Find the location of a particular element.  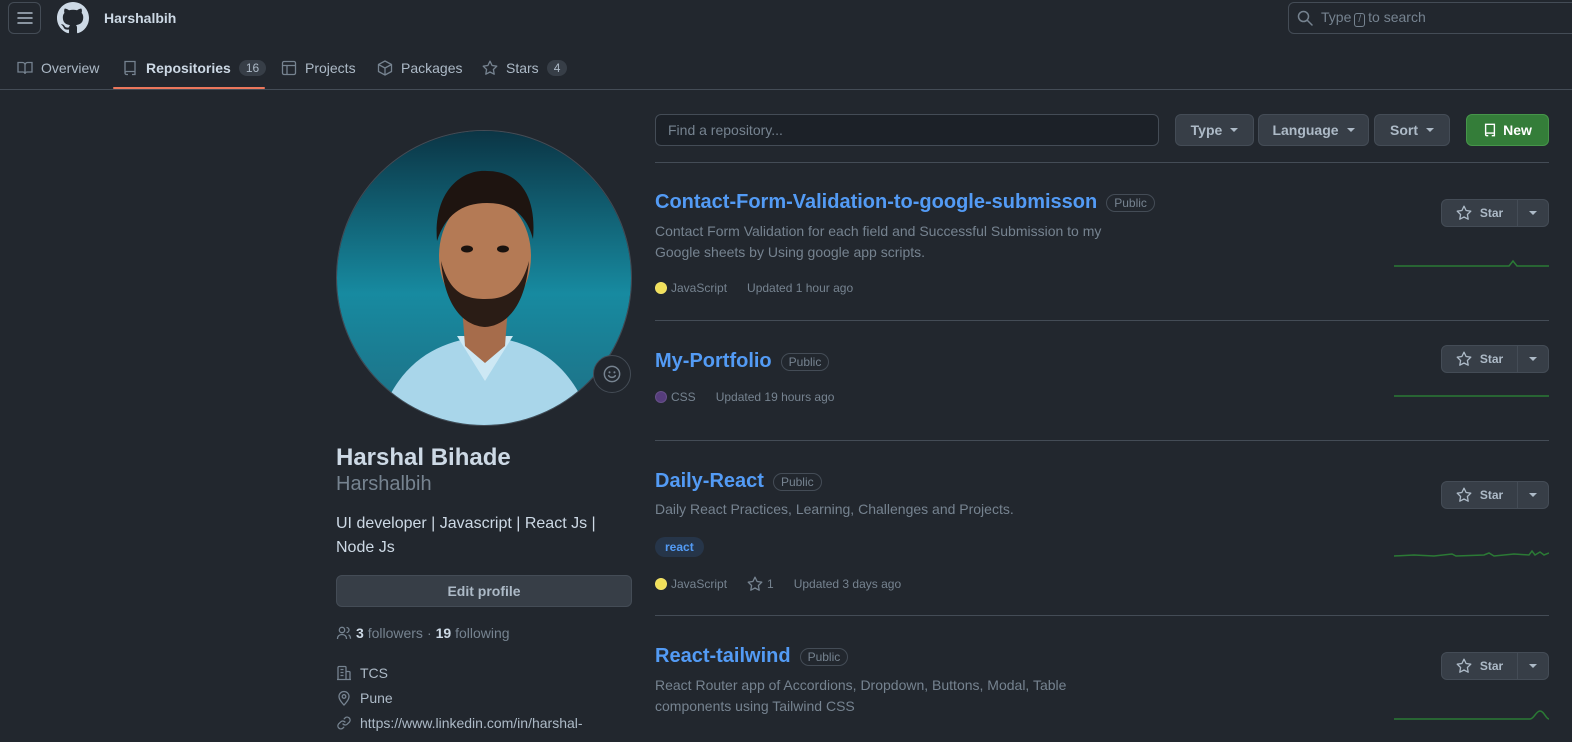

tab-packages: Packages is located at coordinates (419, 67).